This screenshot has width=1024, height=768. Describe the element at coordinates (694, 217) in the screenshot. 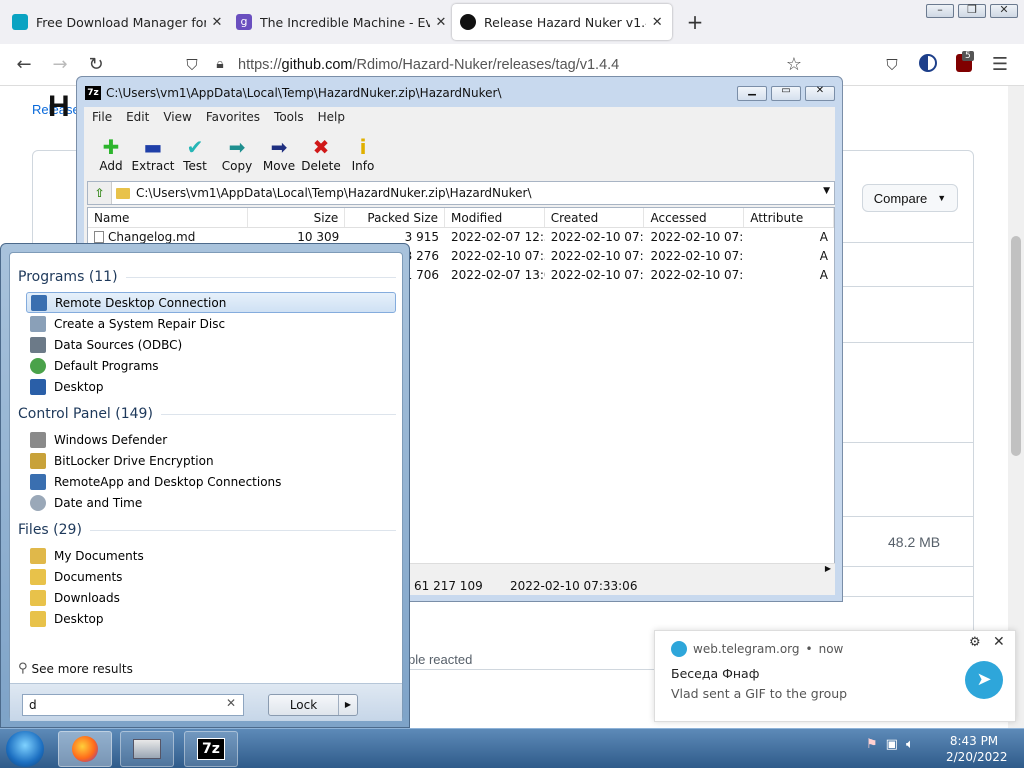

I see `column-accessed: Accessed` at that location.